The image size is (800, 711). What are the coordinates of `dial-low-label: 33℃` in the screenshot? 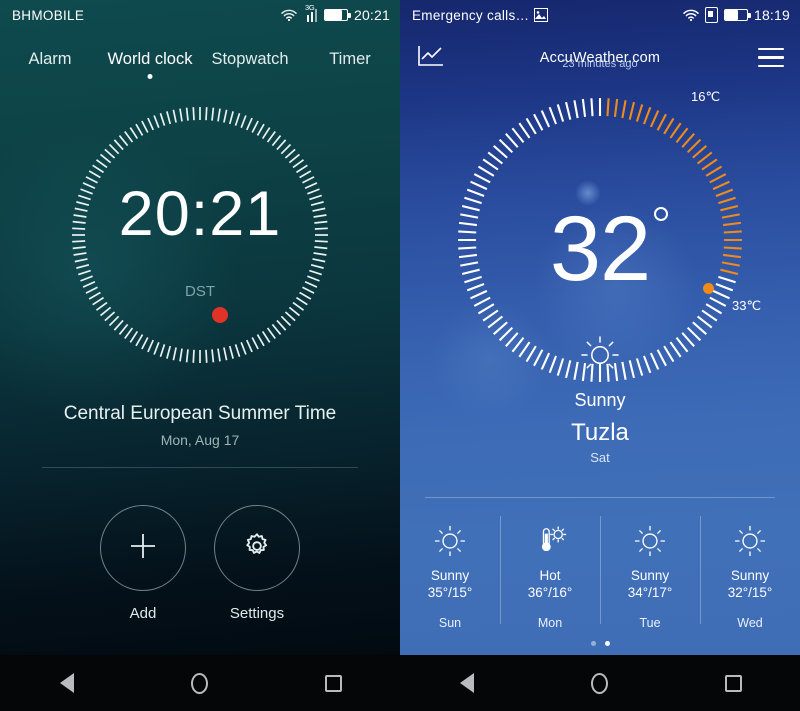 It's located at (747, 305).